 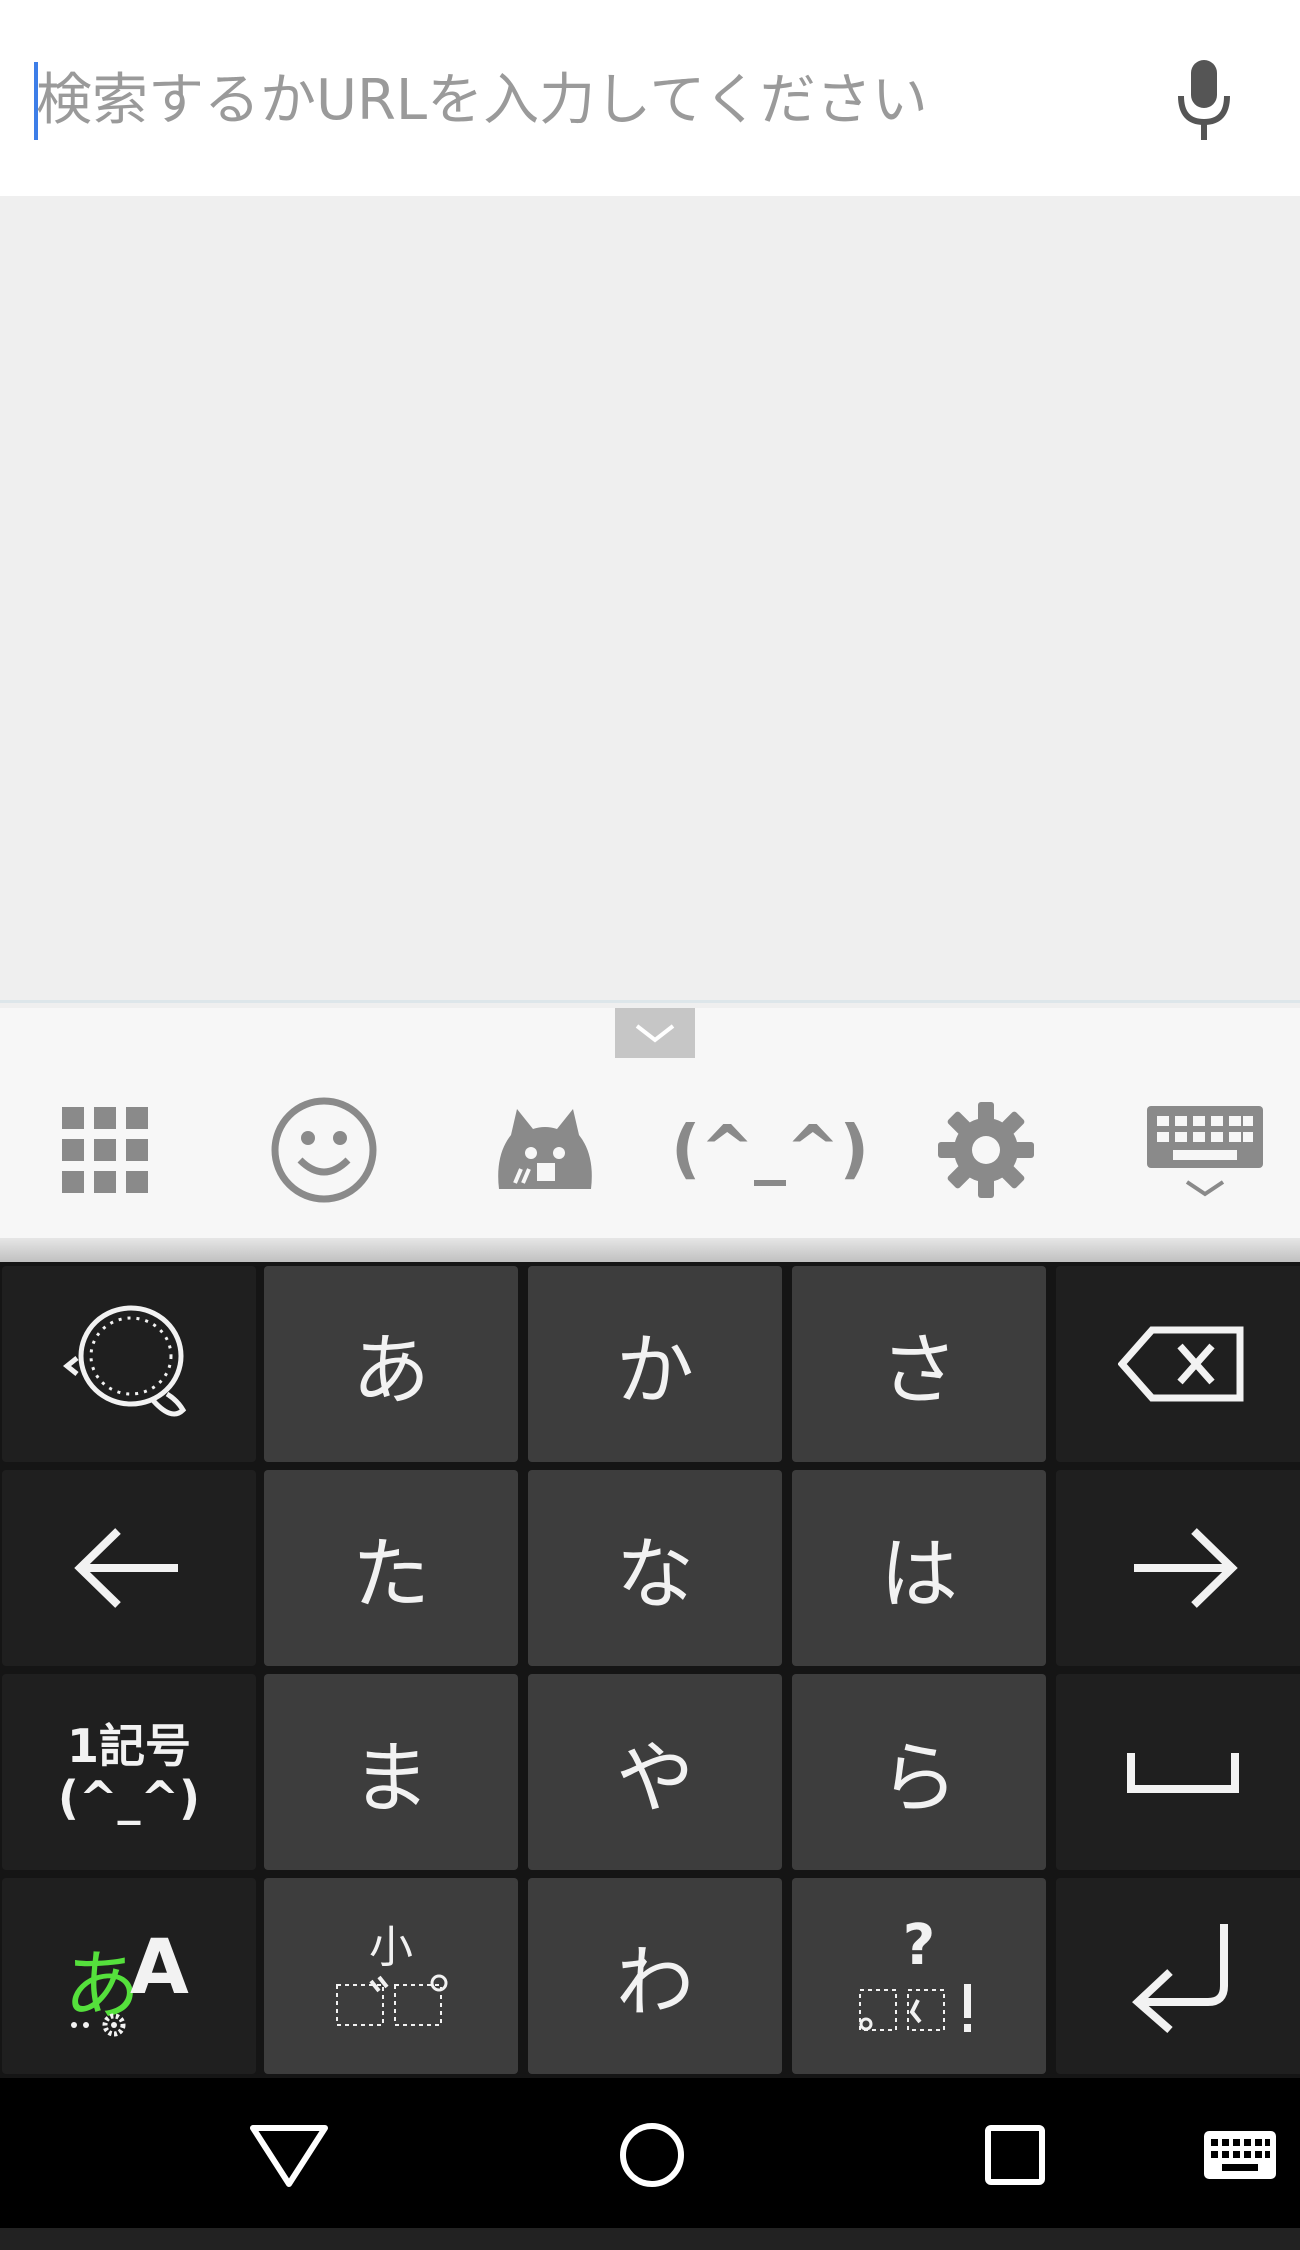 What do you see at coordinates (391, 1772) in the screenshot?
I see `key-ma: ま` at bounding box center [391, 1772].